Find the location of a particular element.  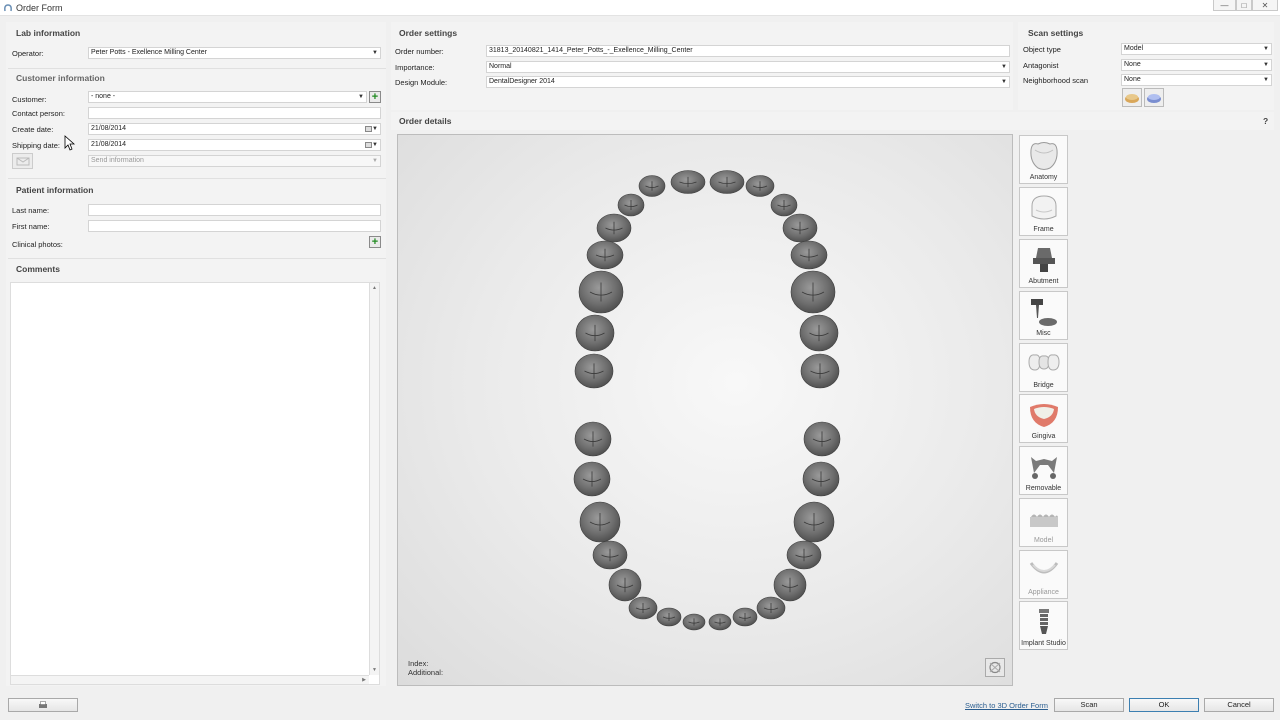

contact-person-field is located at coordinates (234, 113).